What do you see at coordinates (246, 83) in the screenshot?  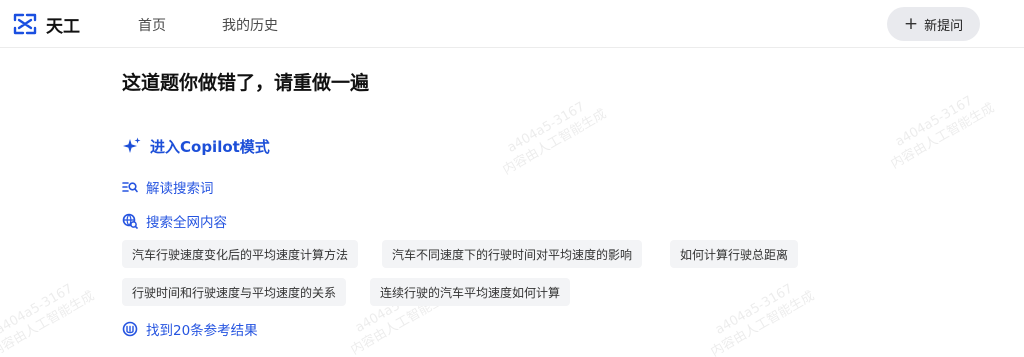 I see `page-title: 这道题你做错了，请重做一遍` at bounding box center [246, 83].